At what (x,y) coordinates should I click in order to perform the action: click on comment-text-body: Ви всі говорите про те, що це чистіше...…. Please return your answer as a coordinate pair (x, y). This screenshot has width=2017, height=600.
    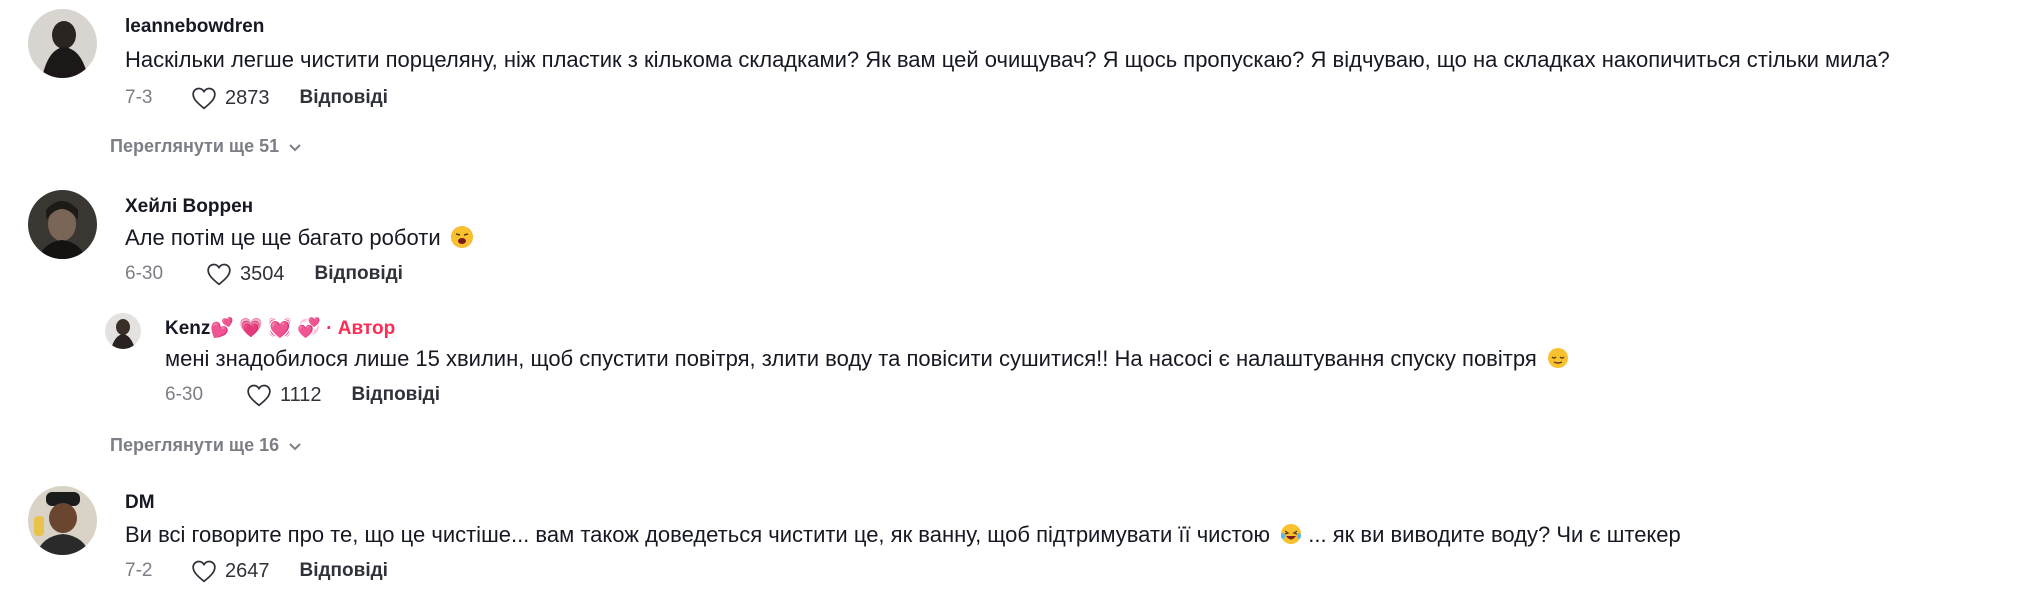
    Looking at the image, I should click on (698, 534).